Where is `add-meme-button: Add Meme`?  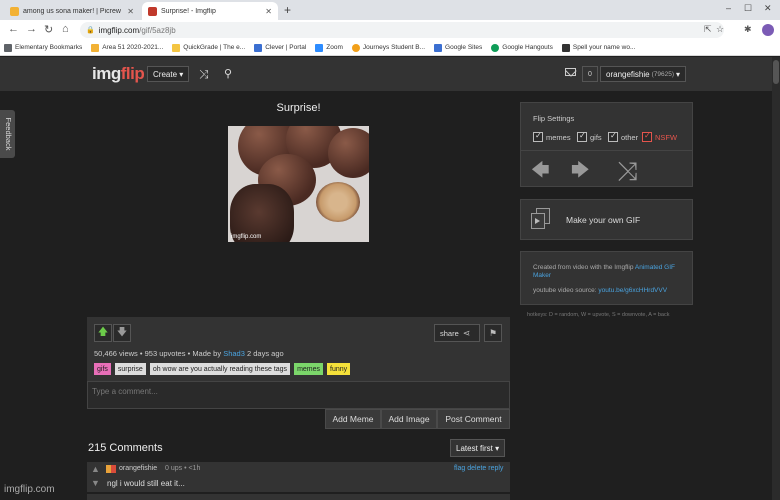 add-meme-button: Add Meme is located at coordinates (353, 419).